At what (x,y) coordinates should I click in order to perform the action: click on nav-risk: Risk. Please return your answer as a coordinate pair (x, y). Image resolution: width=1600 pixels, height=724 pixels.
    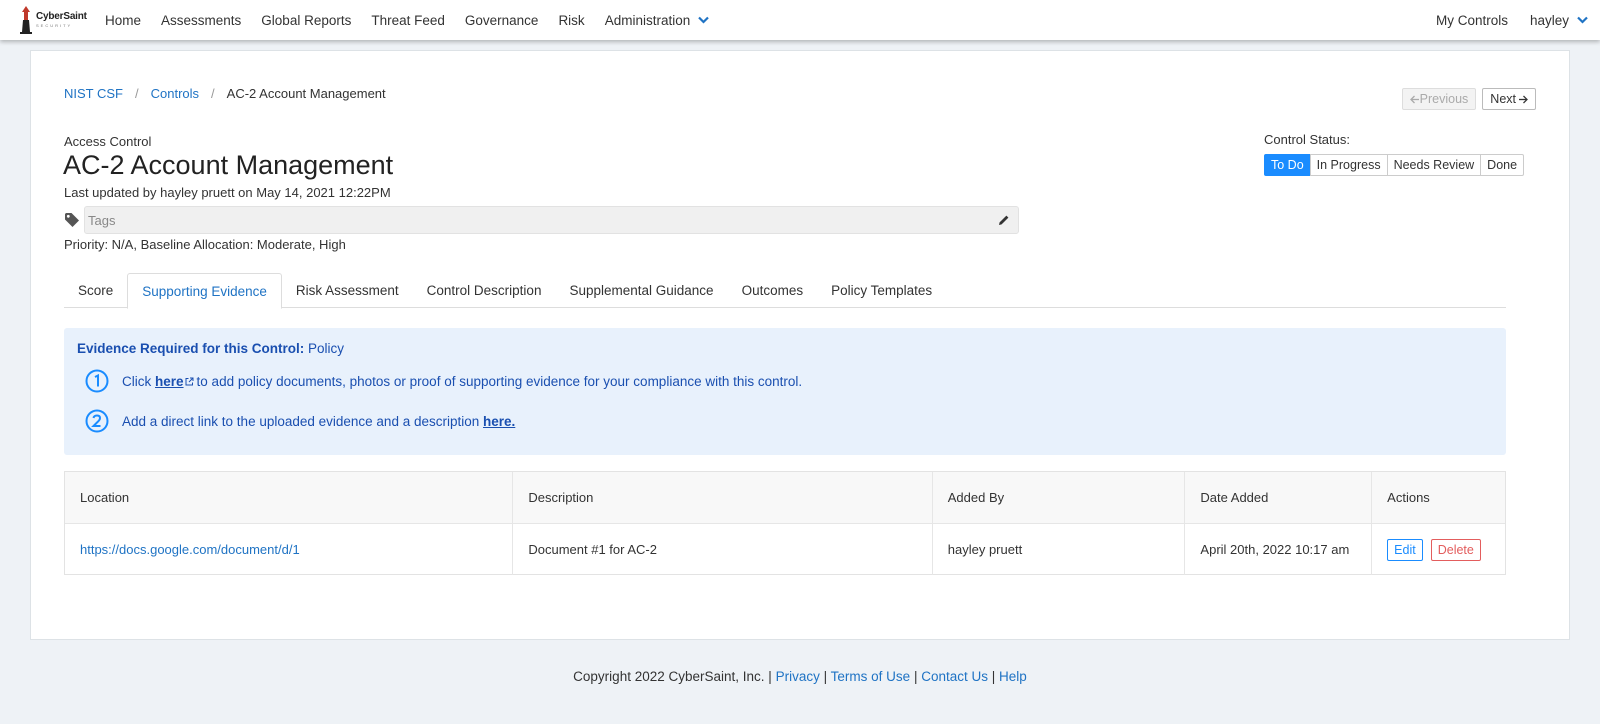
    Looking at the image, I should click on (571, 20).